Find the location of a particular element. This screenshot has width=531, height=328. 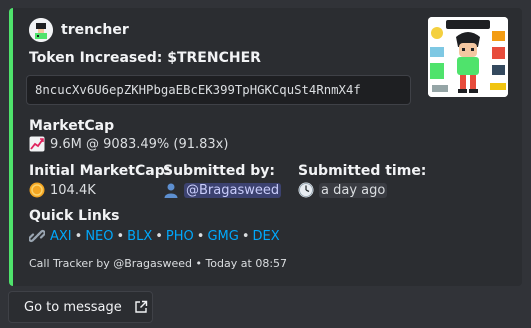

marketcap-value: 9.6M @ 9083.49% (91.83x) is located at coordinates (139, 144).